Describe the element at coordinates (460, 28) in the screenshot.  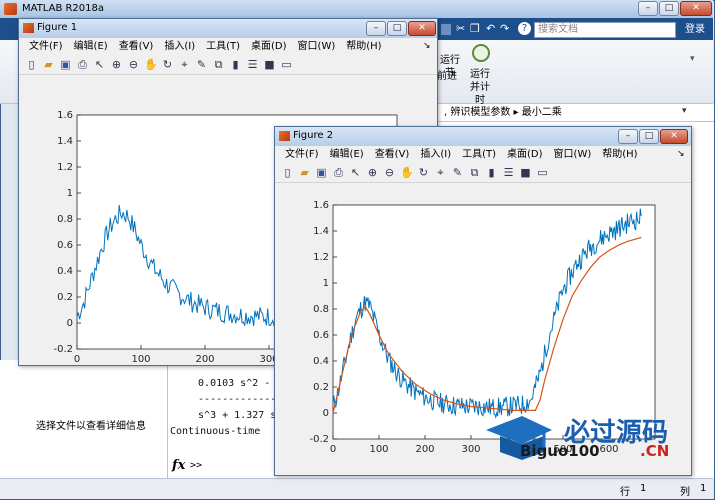
I see `cut-icon: ✂` at that location.